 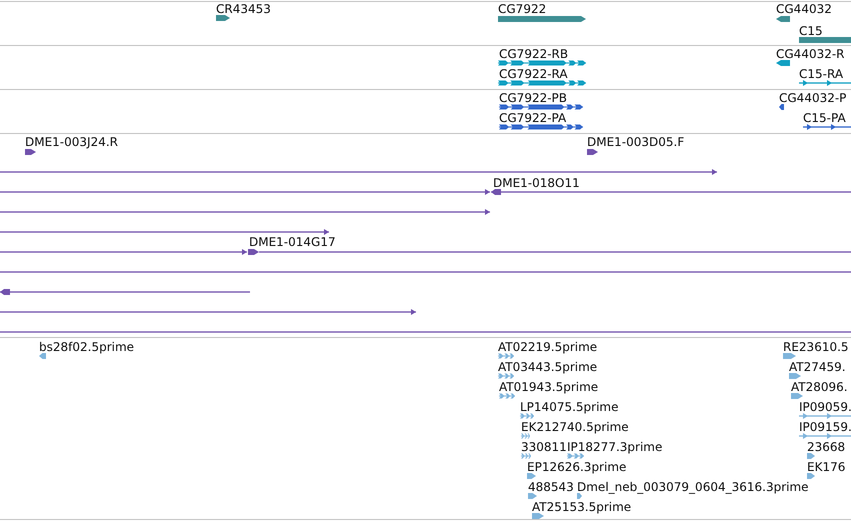 What do you see at coordinates (292, 242) in the screenshot?
I see `feature-label: DME1-014G17` at bounding box center [292, 242].